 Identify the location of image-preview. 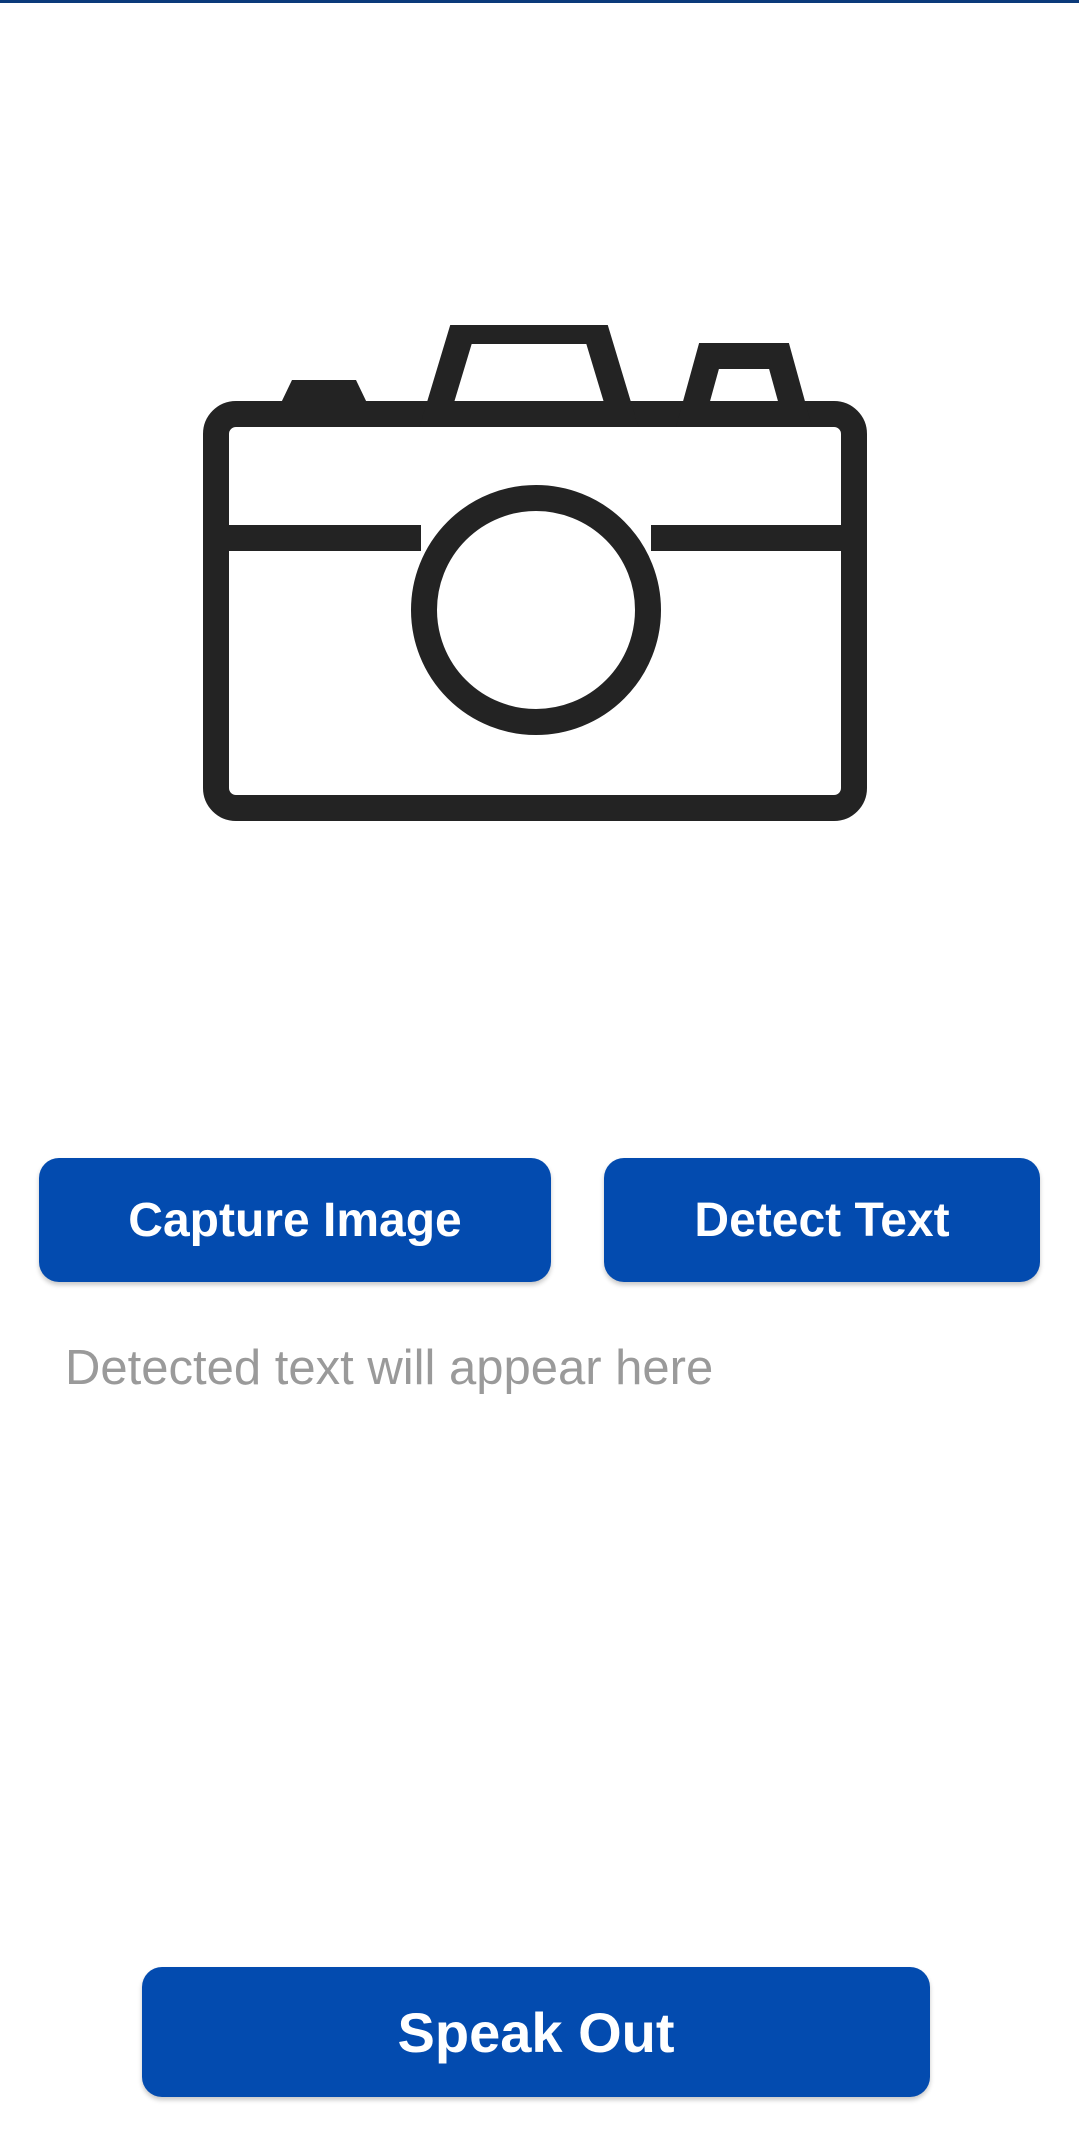
(535, 575).